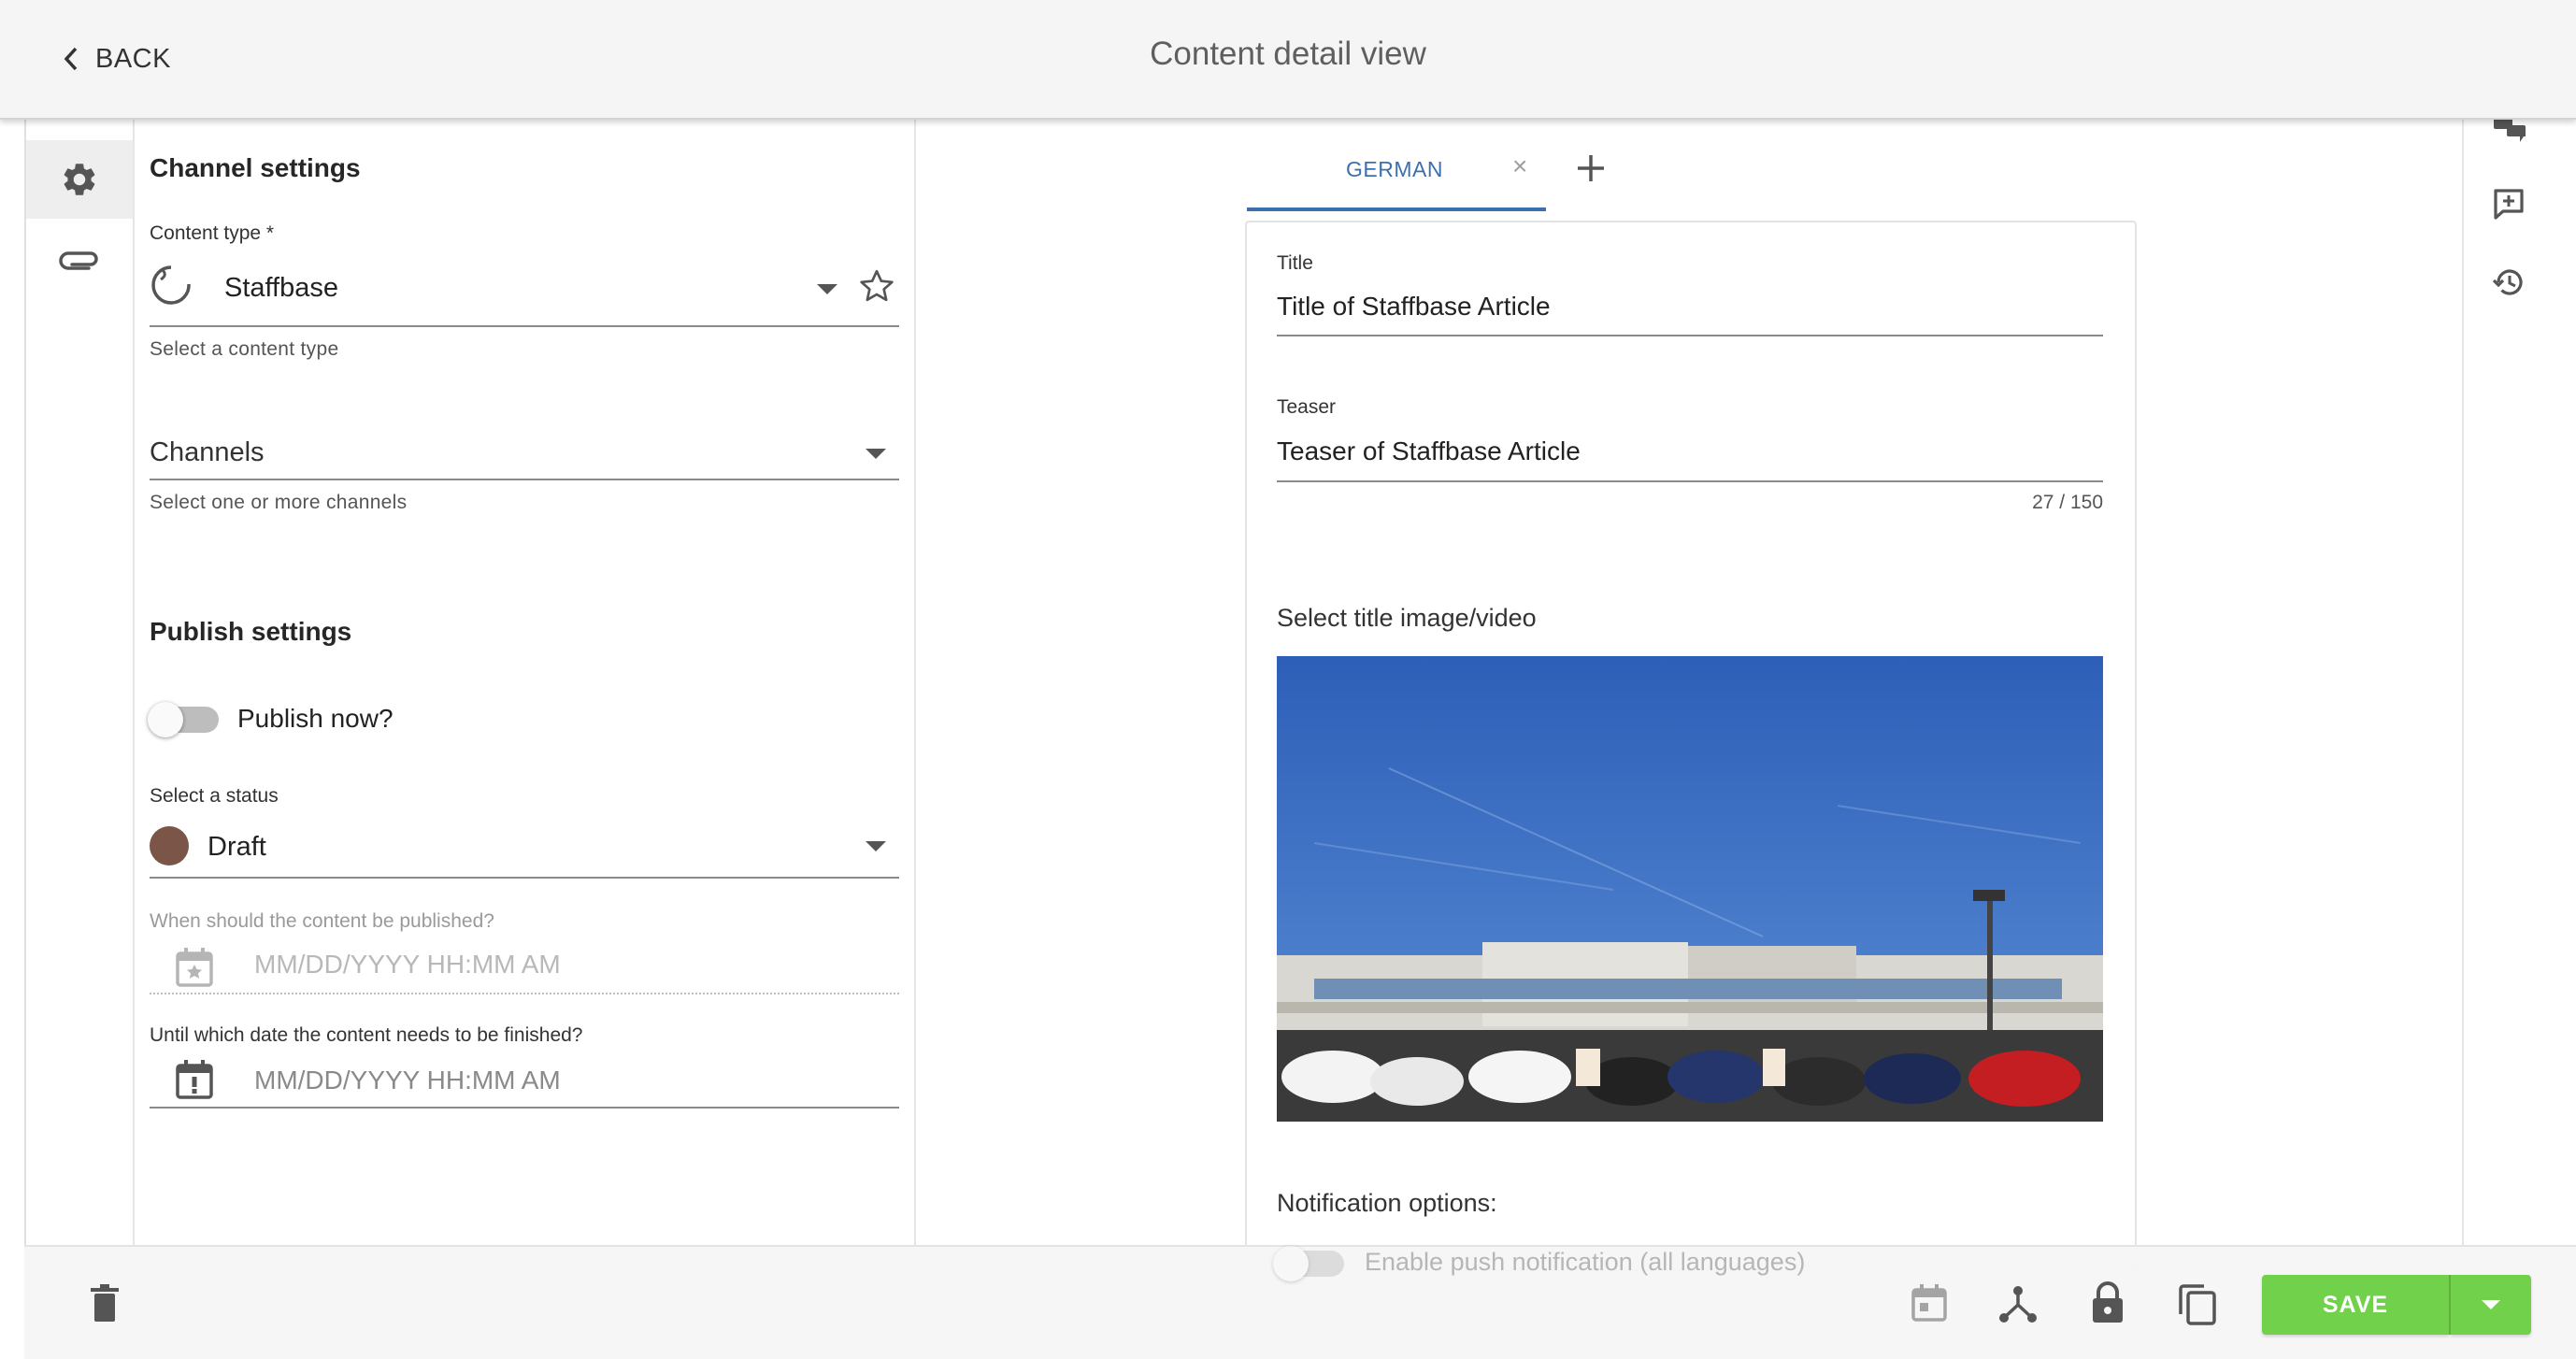 The height and width of the screenshot is (1359, 2576). I want to click on comments-icon, so click(2509, 131).